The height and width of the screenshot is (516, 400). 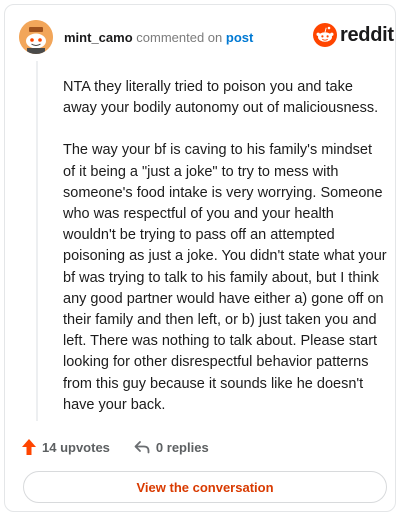 I want to click on upvote-count: 14 upvotes, so click(x=76, y=447).